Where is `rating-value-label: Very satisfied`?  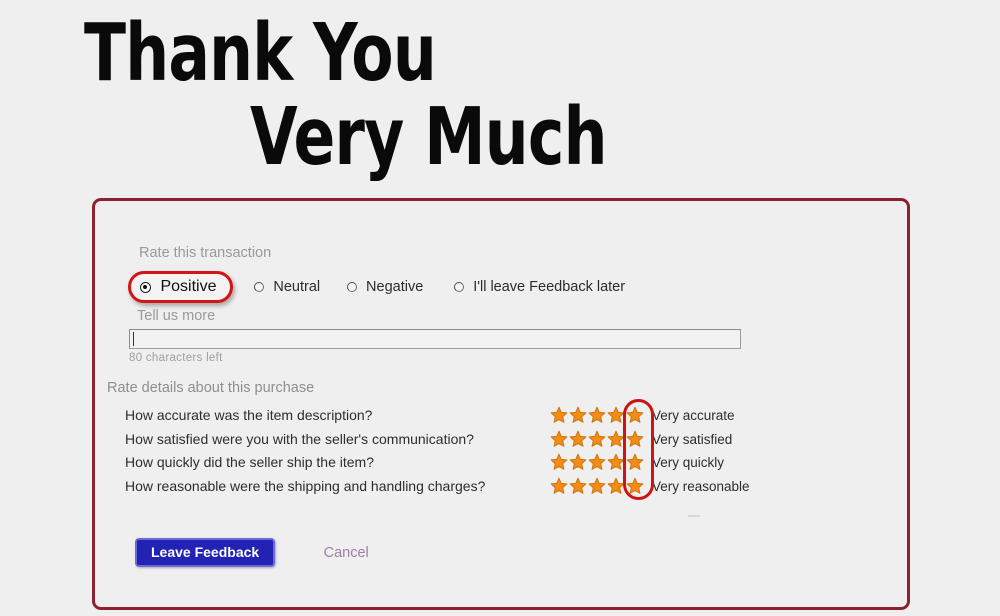 rating-value-label: Very satisfied is located at coordinates (692, 439).